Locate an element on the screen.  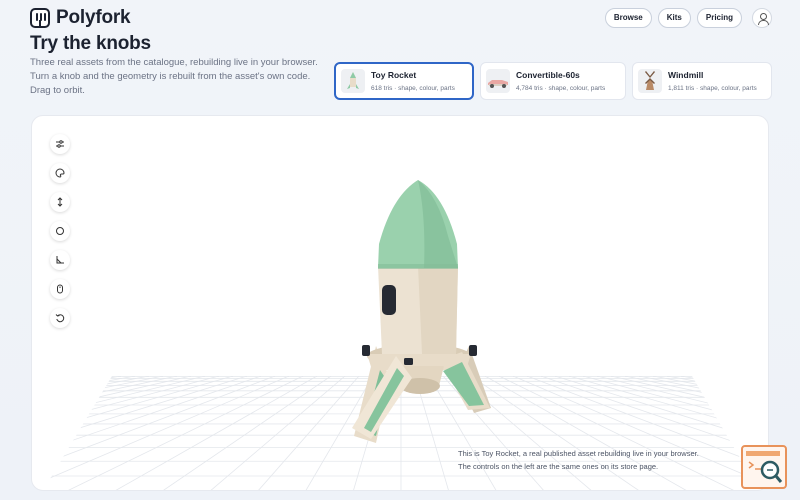
top-bar: Polyfork Browse Kits Pricing is located at coordinates (400, 18).